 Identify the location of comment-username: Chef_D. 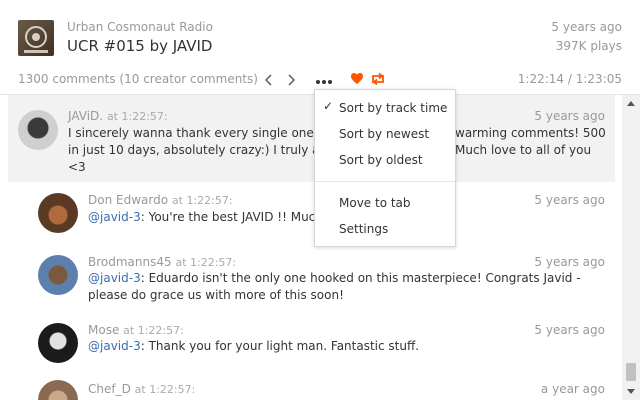
(109, 389).